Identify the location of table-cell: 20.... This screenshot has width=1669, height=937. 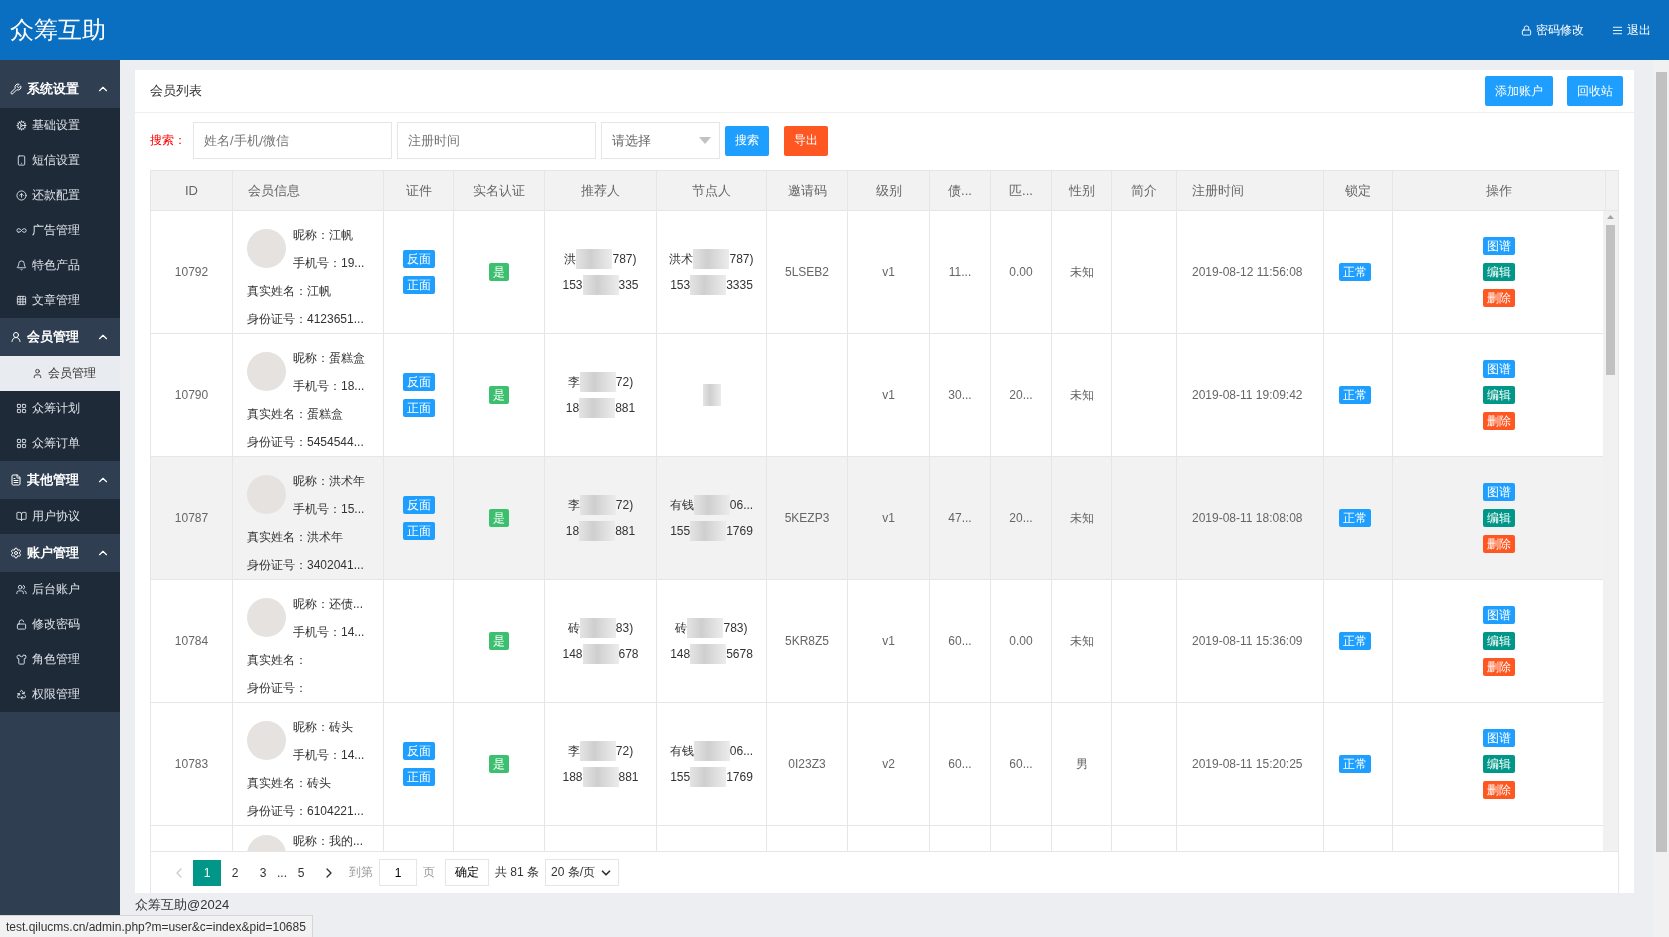
(1021, 395).